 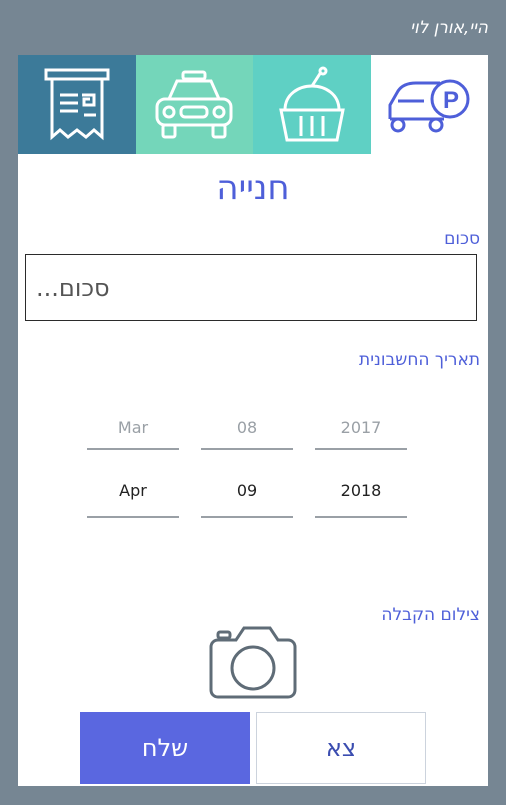 I want to click on amount-input, so click(x=251, y=287).